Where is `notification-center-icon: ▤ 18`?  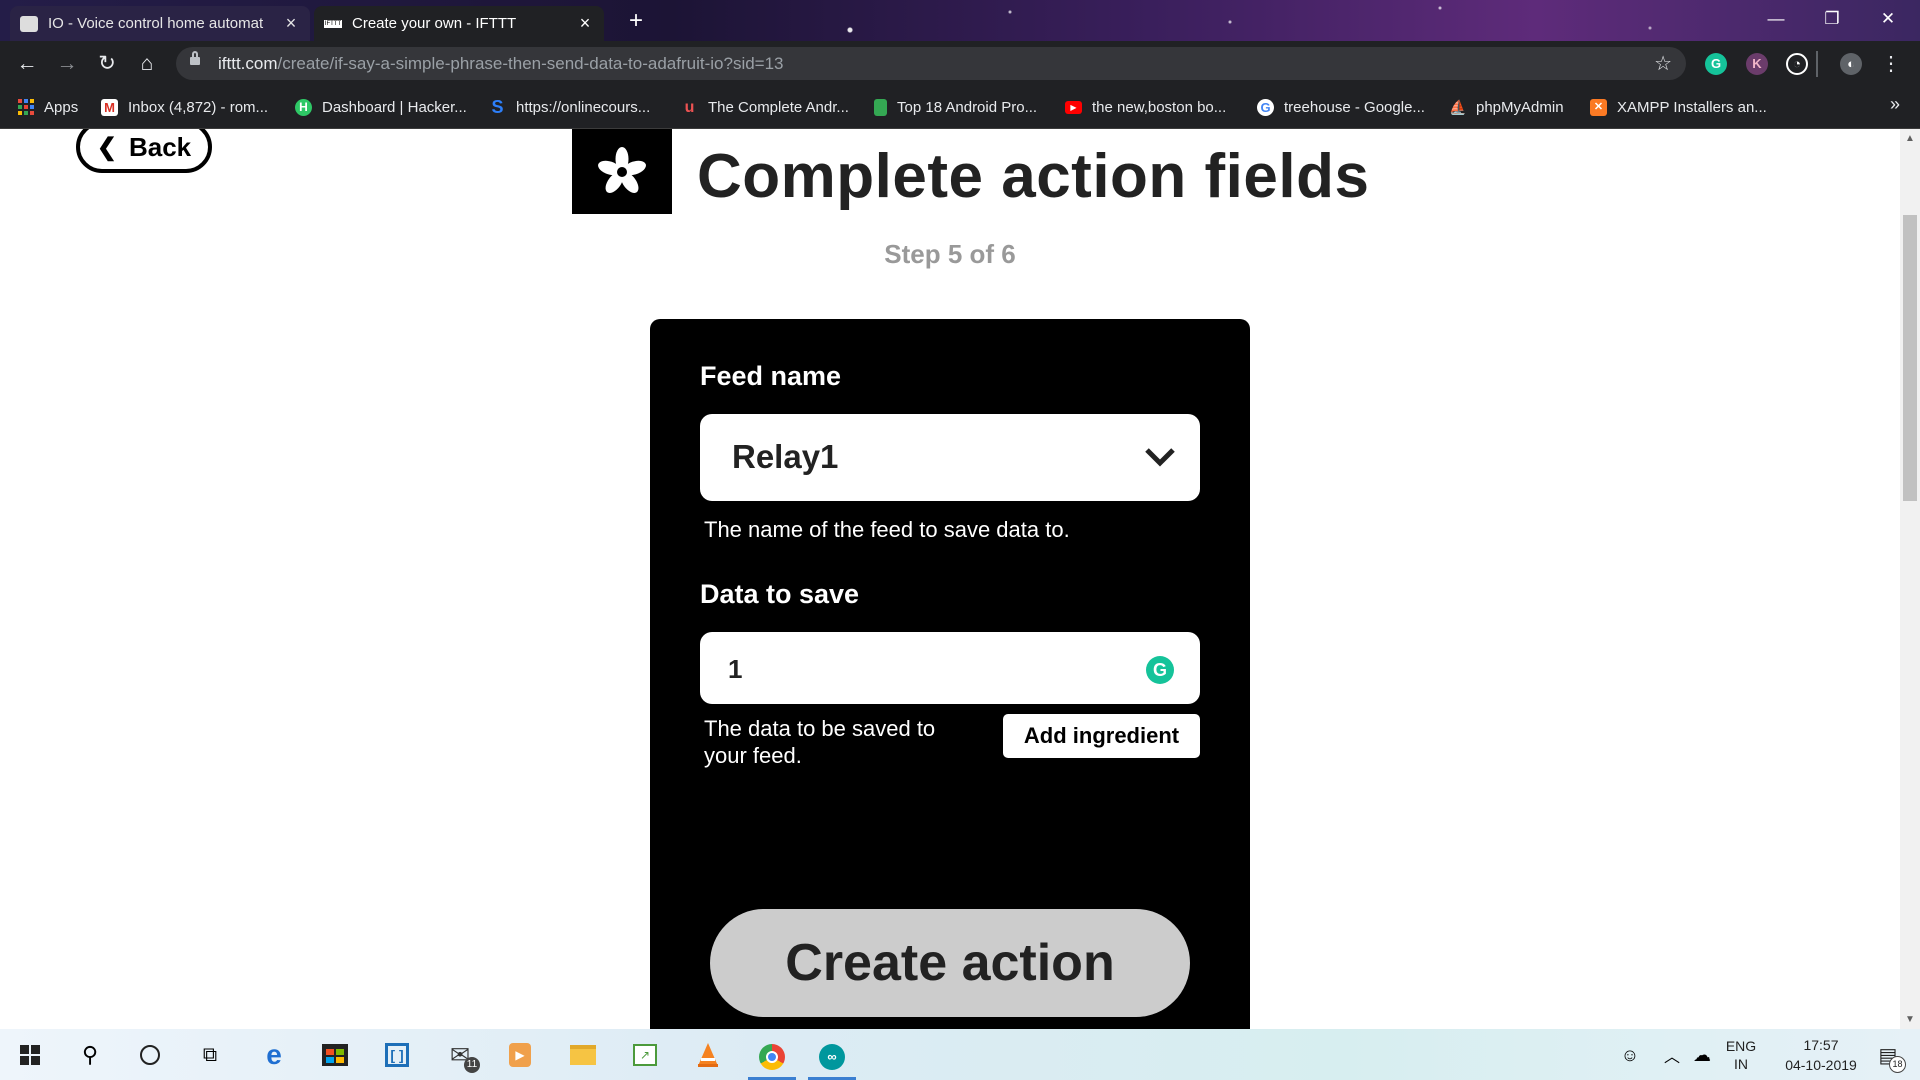 notification-center-icon: ▤ 18 is located at coordinates (1888, 1055).